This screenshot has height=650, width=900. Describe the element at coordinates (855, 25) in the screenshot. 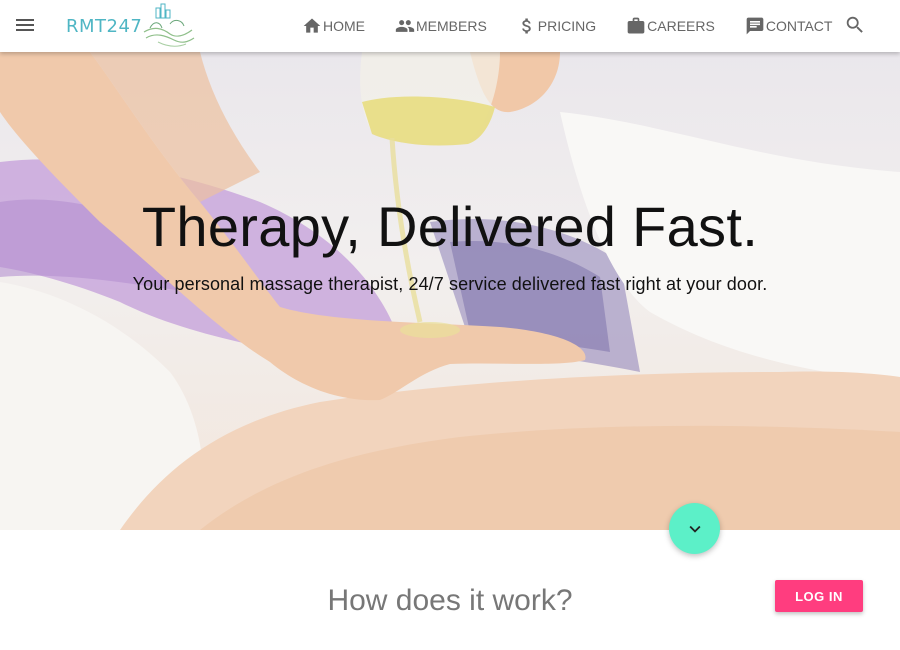

I see `search-icon` at that location.